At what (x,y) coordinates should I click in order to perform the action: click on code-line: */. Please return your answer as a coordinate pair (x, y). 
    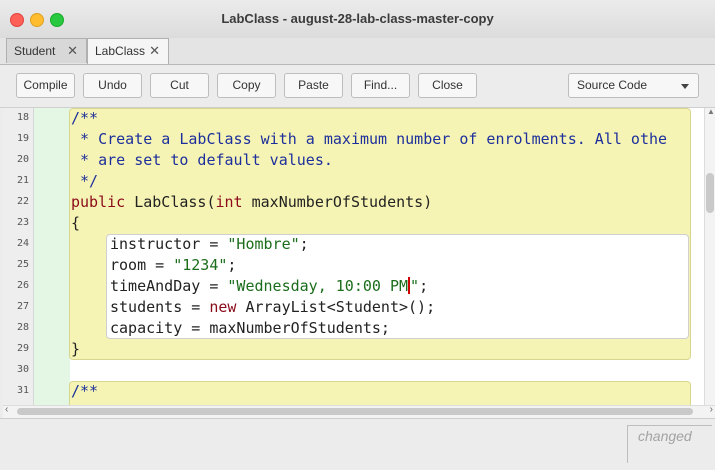
    Looking at the image, I should click on (85, 181).